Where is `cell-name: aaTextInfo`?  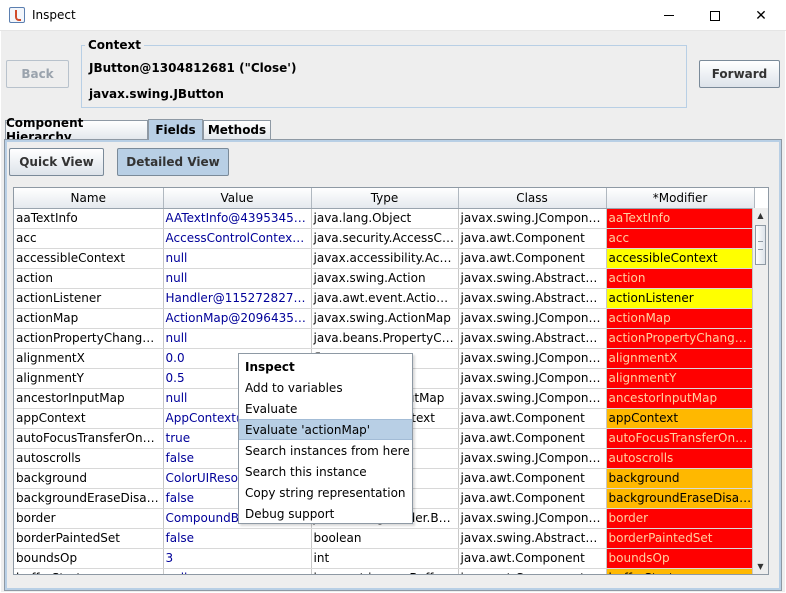 cell-name: aaTextInfo is located at coordinates (89, 218).